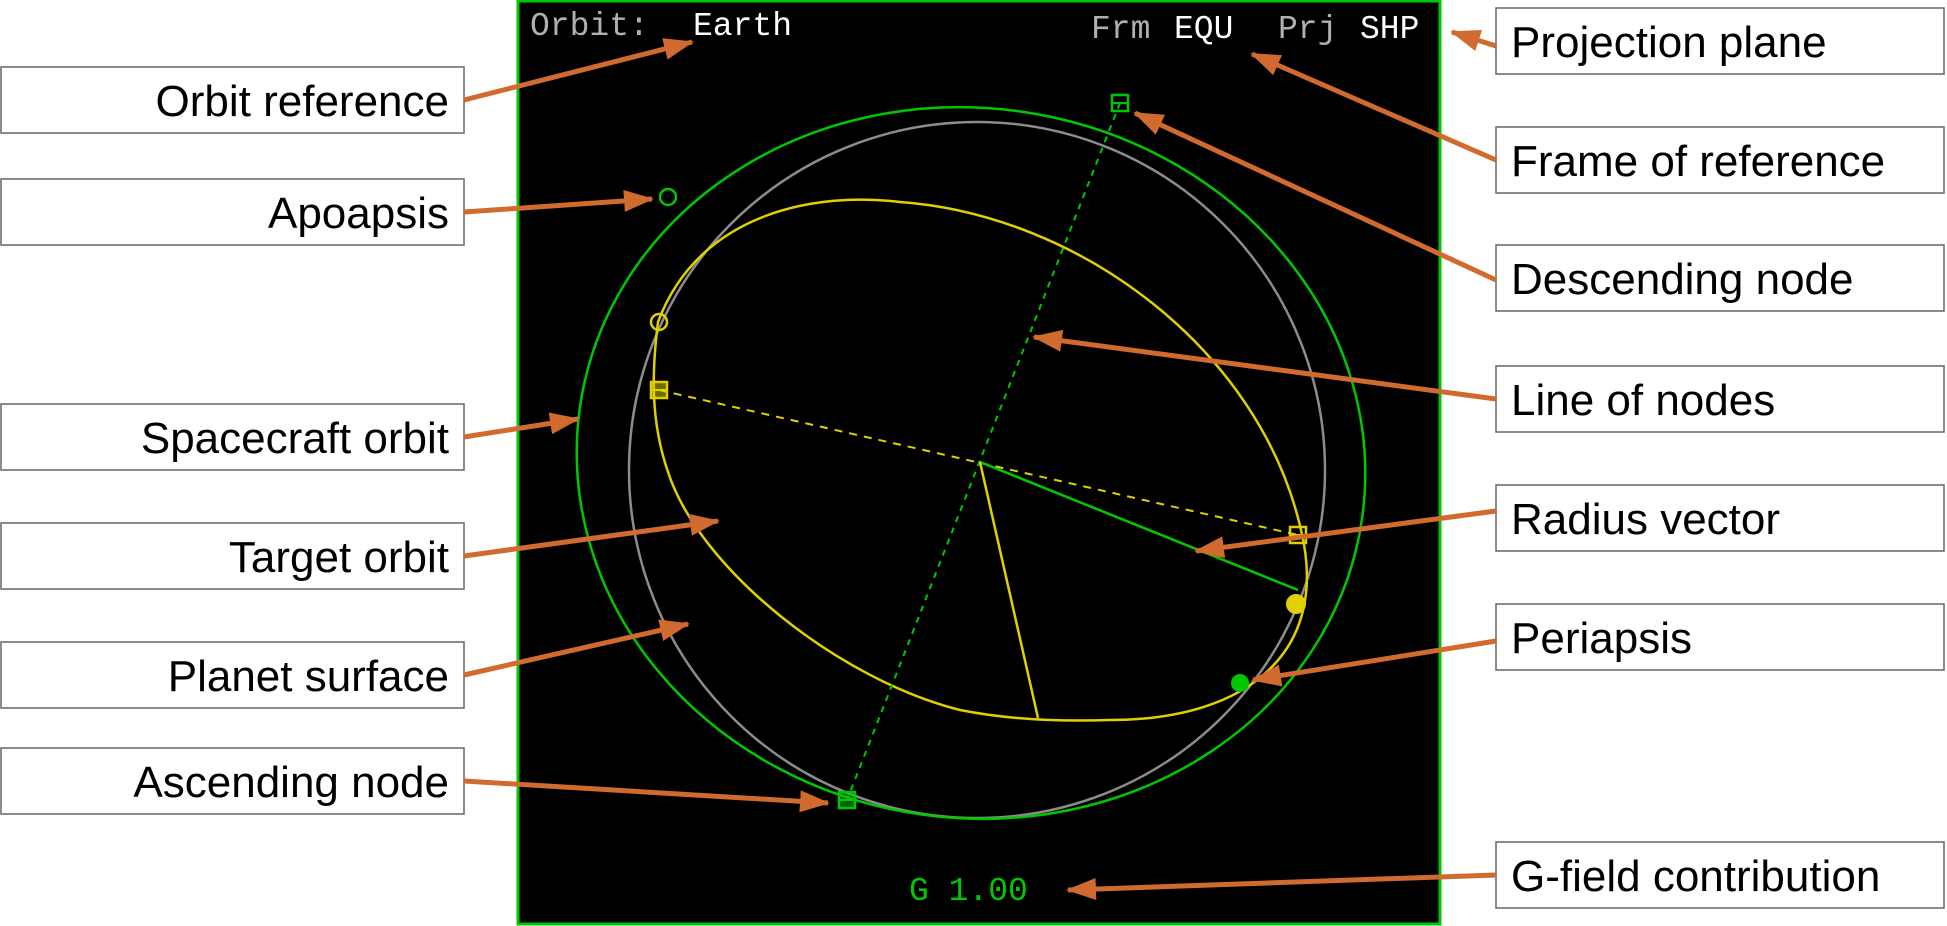 Image resolution: width=1947 pixels, height=926 pixels. I want to click on callout-orbit-reference: Orbit reference, so click(232, 100).